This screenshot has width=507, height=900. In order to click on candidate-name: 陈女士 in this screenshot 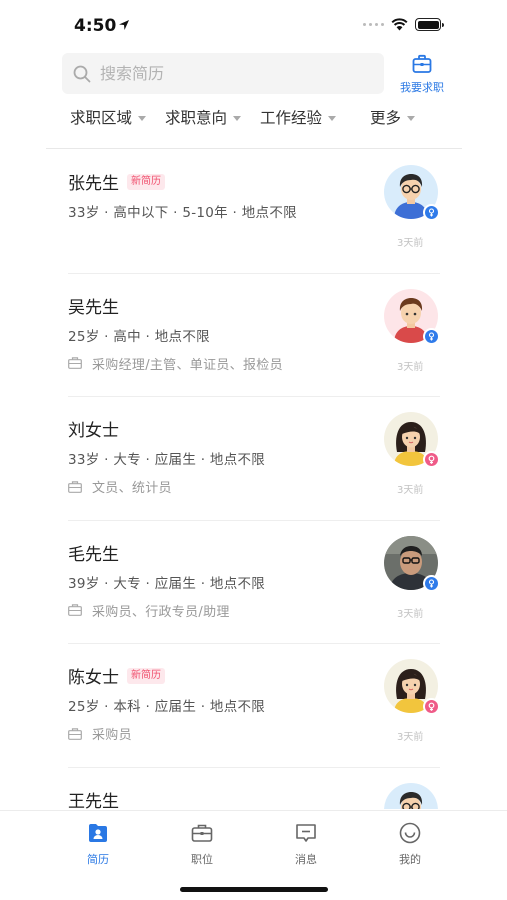, I will do `click(93, 678)`.